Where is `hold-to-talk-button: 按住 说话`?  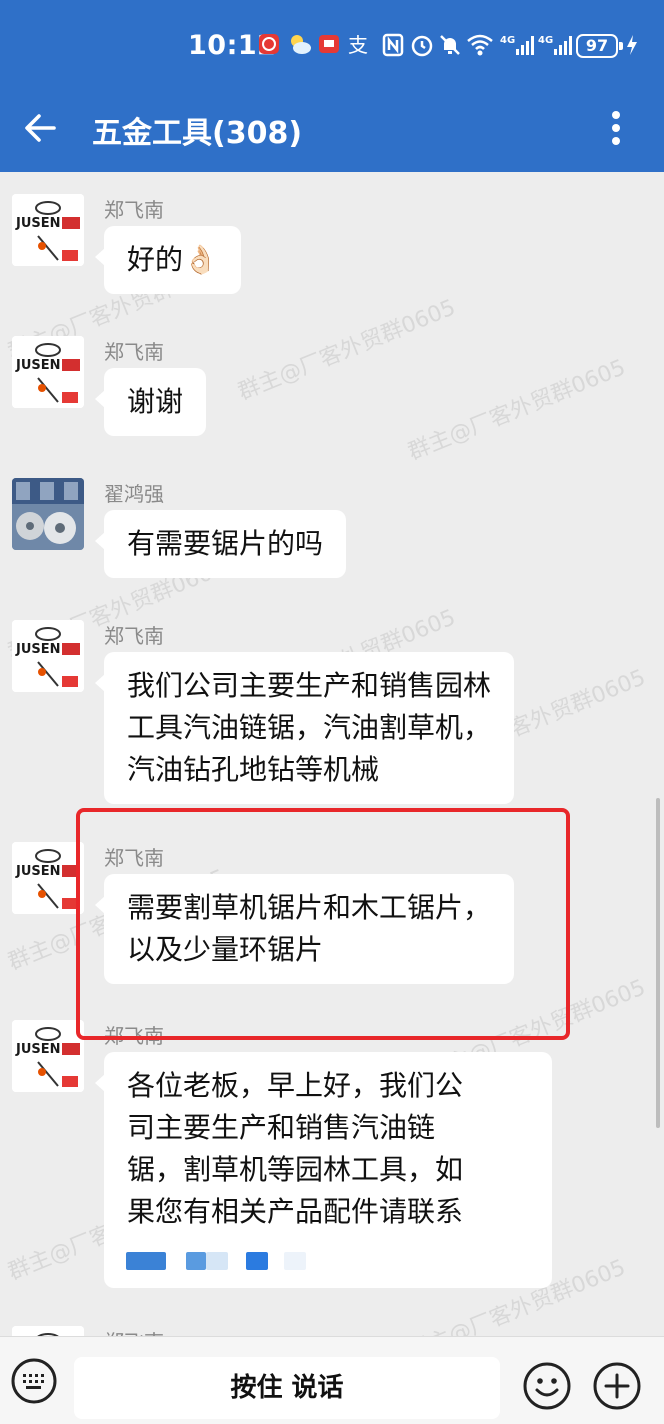 hold-to-talk-button: 按住 说话 is located at coordinates (287, 1388).